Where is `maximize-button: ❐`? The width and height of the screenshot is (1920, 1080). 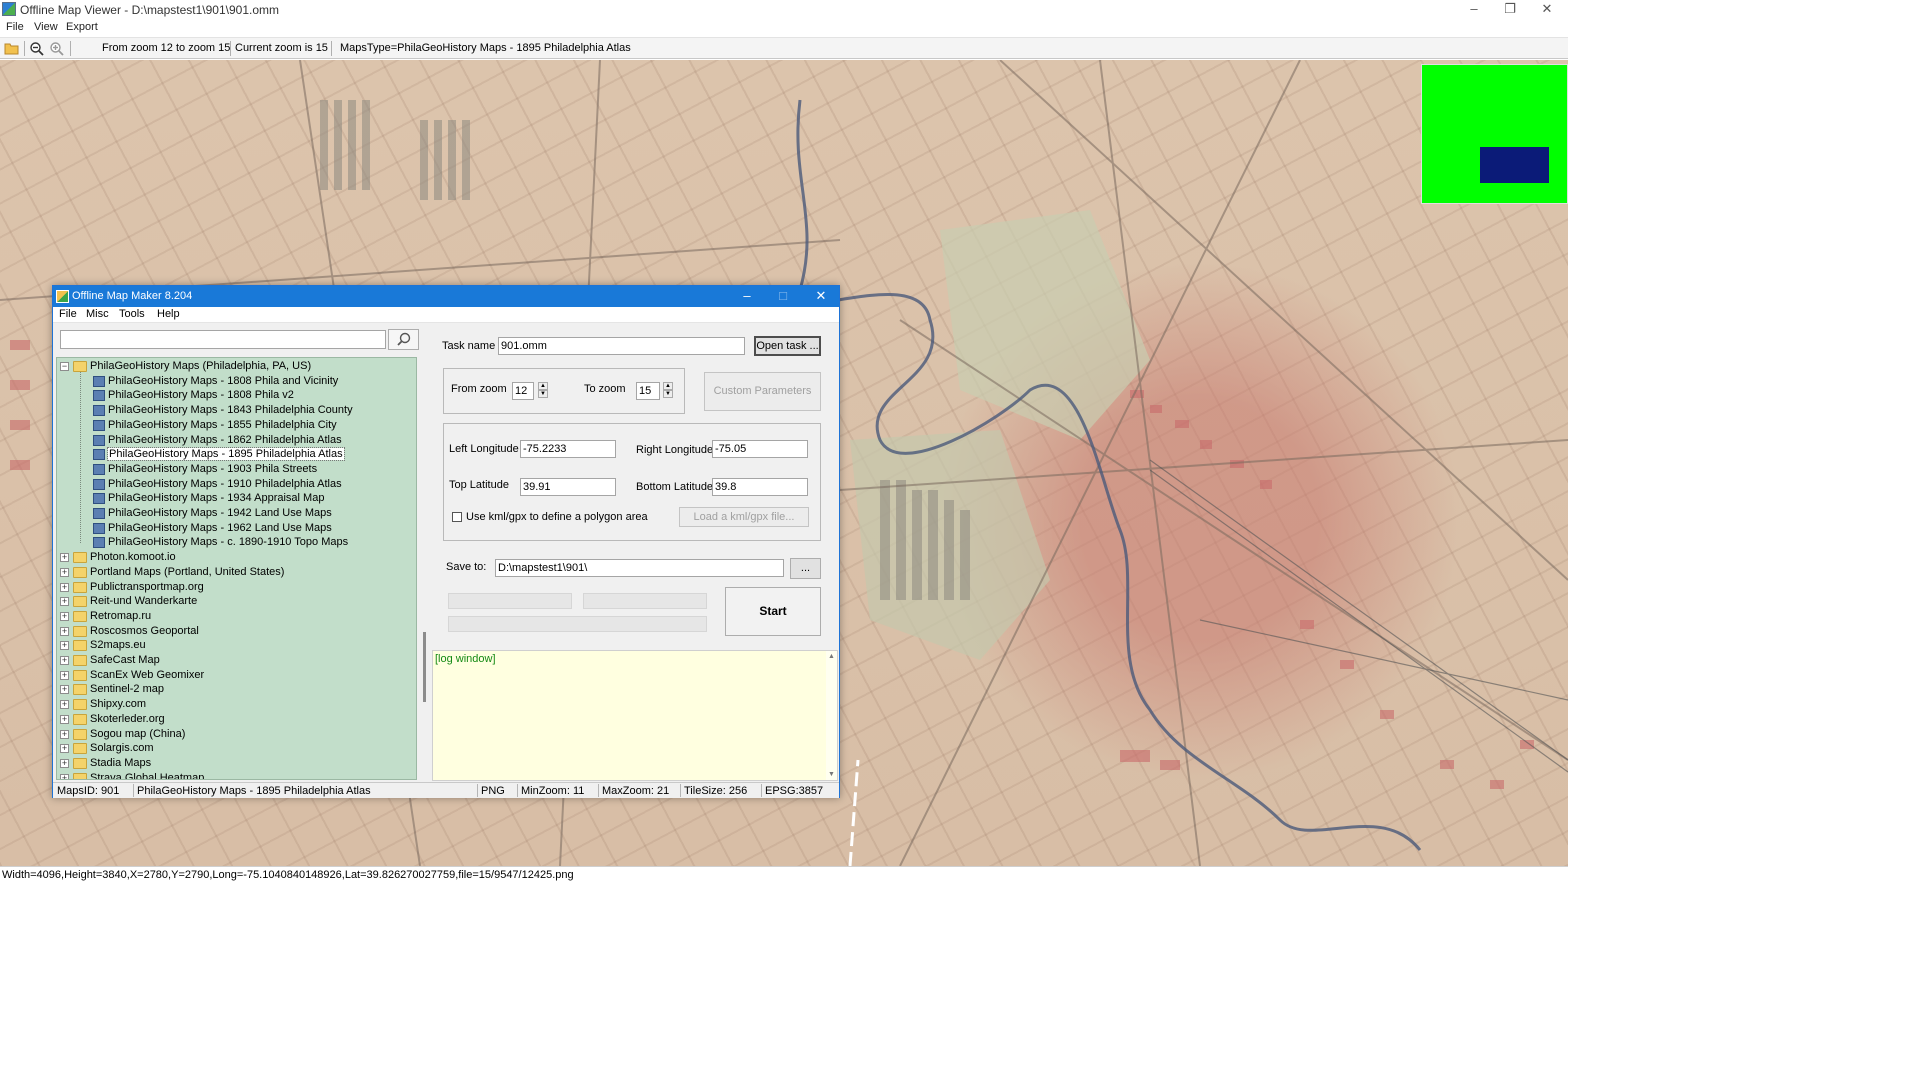 maximize-button: ❐ is located at coordinates (1510, 10).